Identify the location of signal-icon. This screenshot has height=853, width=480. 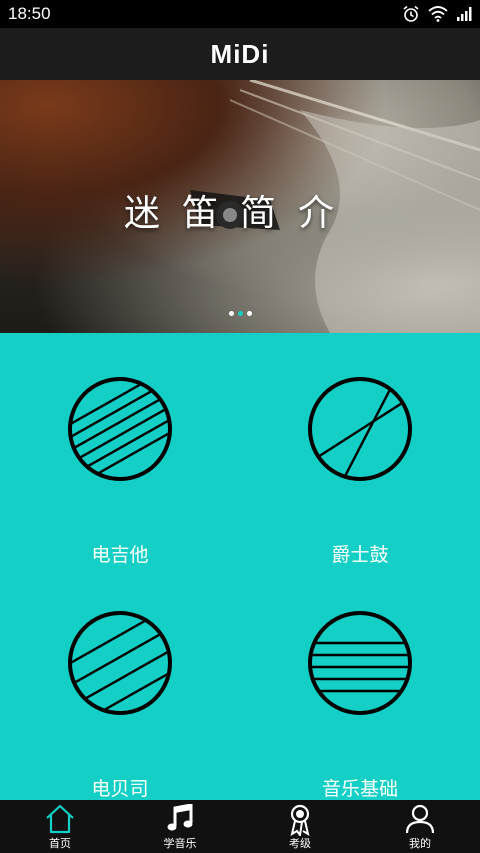
(465, 14).